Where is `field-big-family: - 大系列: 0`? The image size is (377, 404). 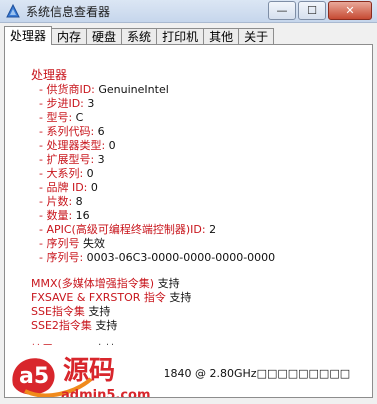 field-big-family: - 大系列: 0 is located at coordinates (66, 173).